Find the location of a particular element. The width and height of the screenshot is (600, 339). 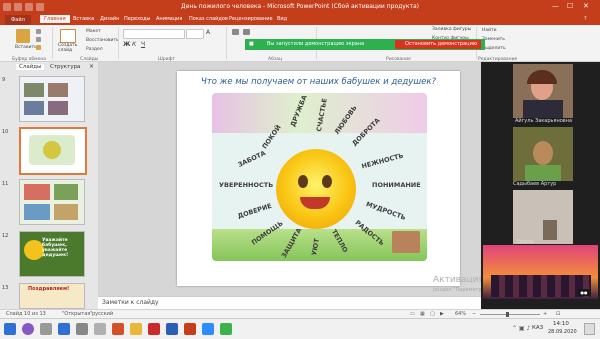

participant-video-self: ●● is located at coordinates (540, 272).